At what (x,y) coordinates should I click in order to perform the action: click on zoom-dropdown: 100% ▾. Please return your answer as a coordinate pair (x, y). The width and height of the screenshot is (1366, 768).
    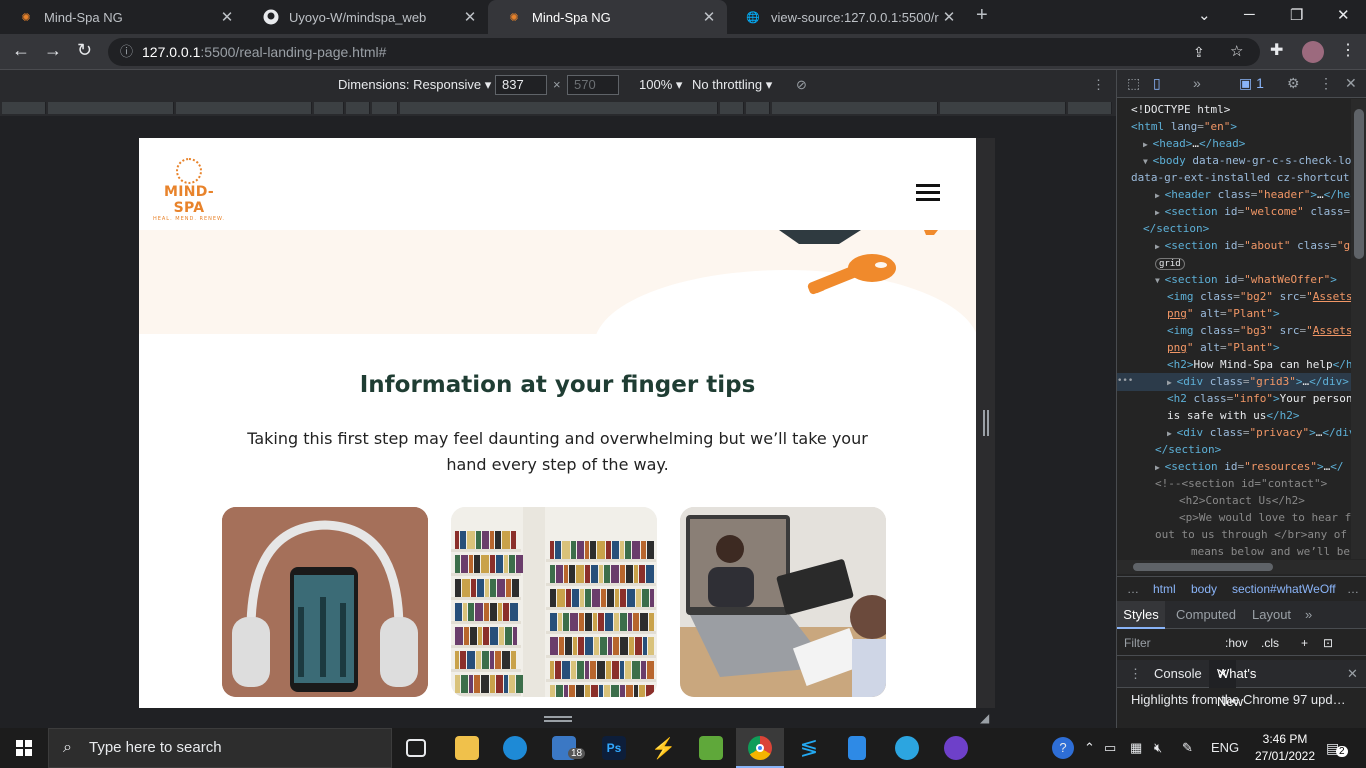
    Looking at the image, I should click on (660, 85).